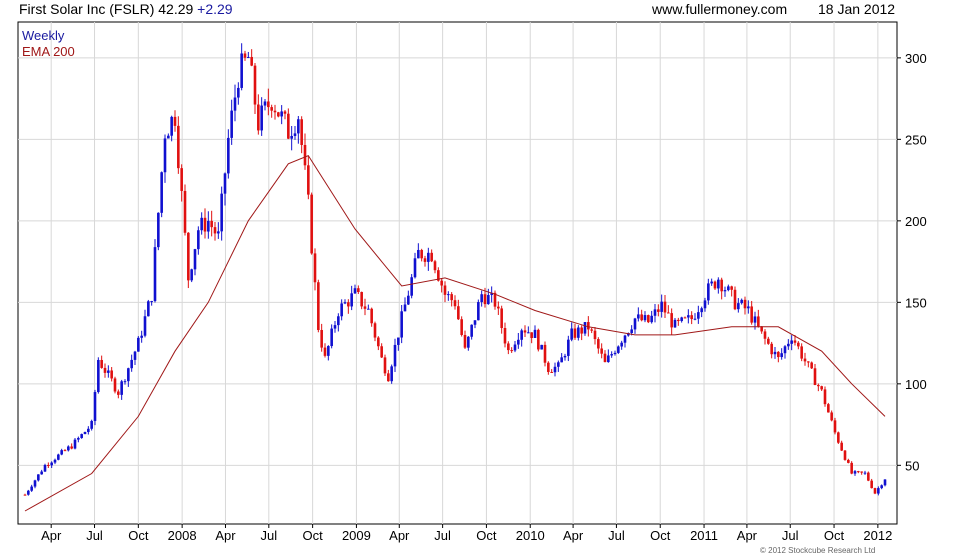 This screenshot has height=560, width=980. What do you see at coordinates (182, 535) in the screenshot?
I see `x-tick-label: 2008` at bounding box center [182, 535].